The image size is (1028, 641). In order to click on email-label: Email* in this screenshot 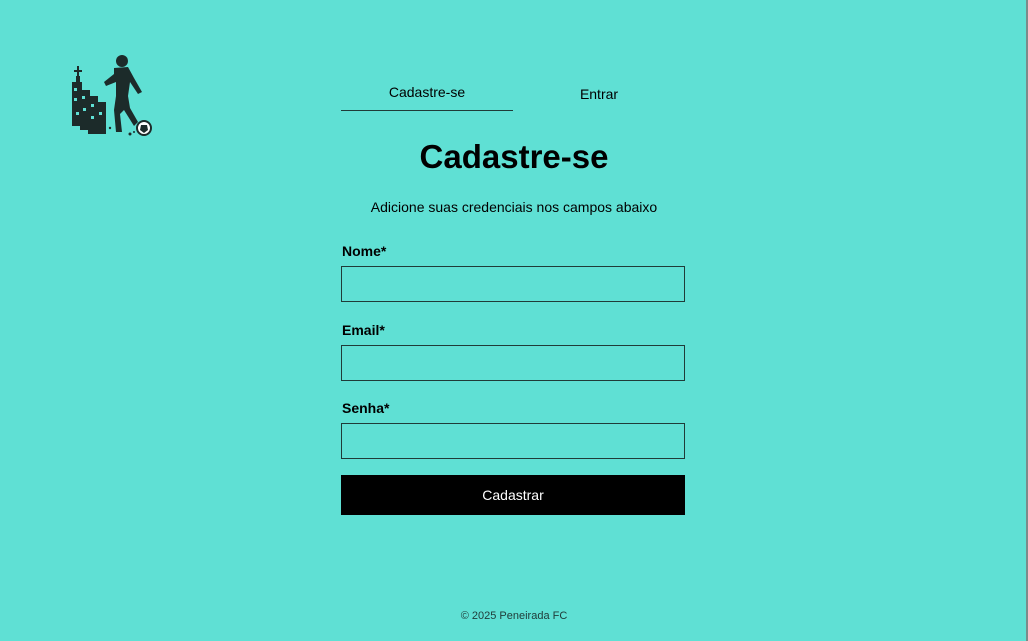, I will do `click(363, 330)`.